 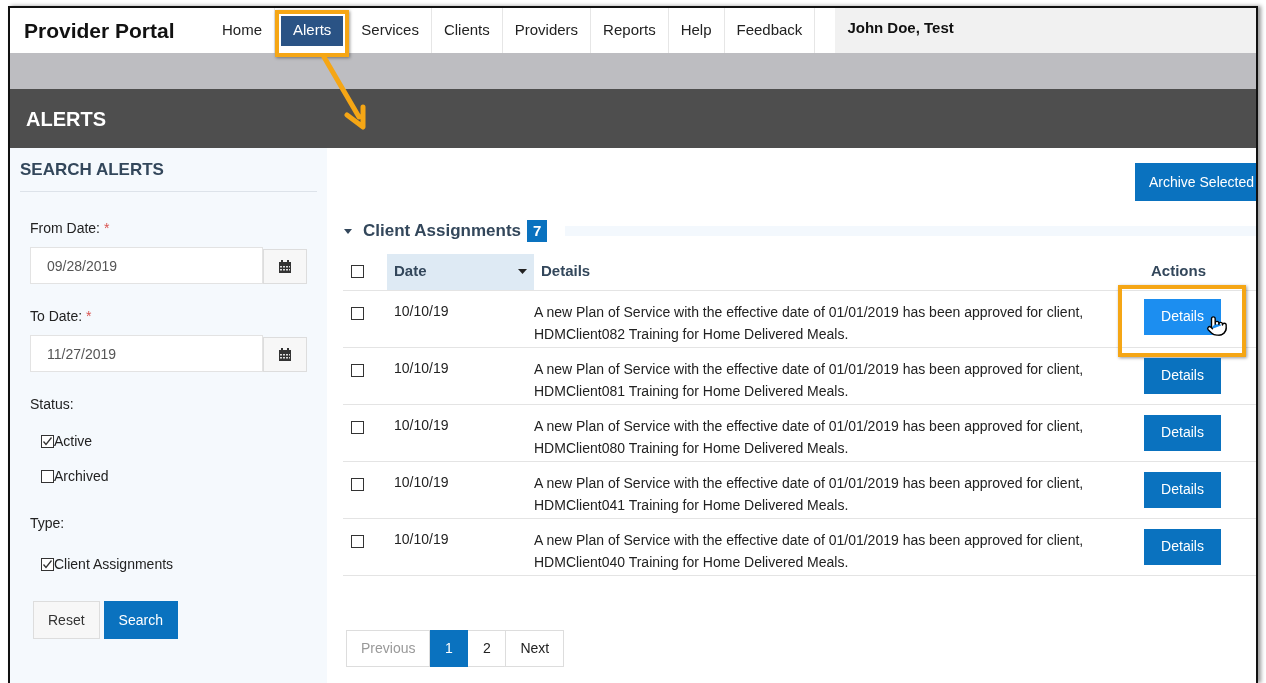 What do you see at coordinates (809, 494) in the screenshot?
I see `details-cell-text: A new Plan of Service with the effective date of 01/01/2019 has been approved for client, HDMClient041 Training for Home Delivered Meals.` at bounding box center [809, 494].